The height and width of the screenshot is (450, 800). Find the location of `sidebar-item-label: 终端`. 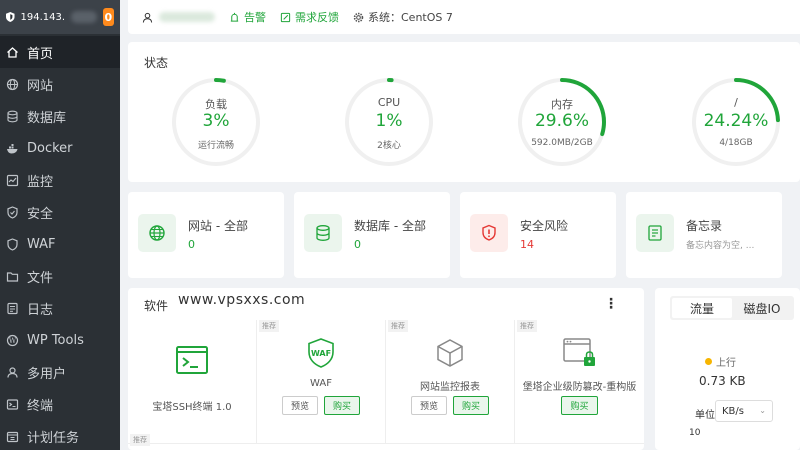

sidebar-item-label: 终端 is located at coordinates (40, 406).